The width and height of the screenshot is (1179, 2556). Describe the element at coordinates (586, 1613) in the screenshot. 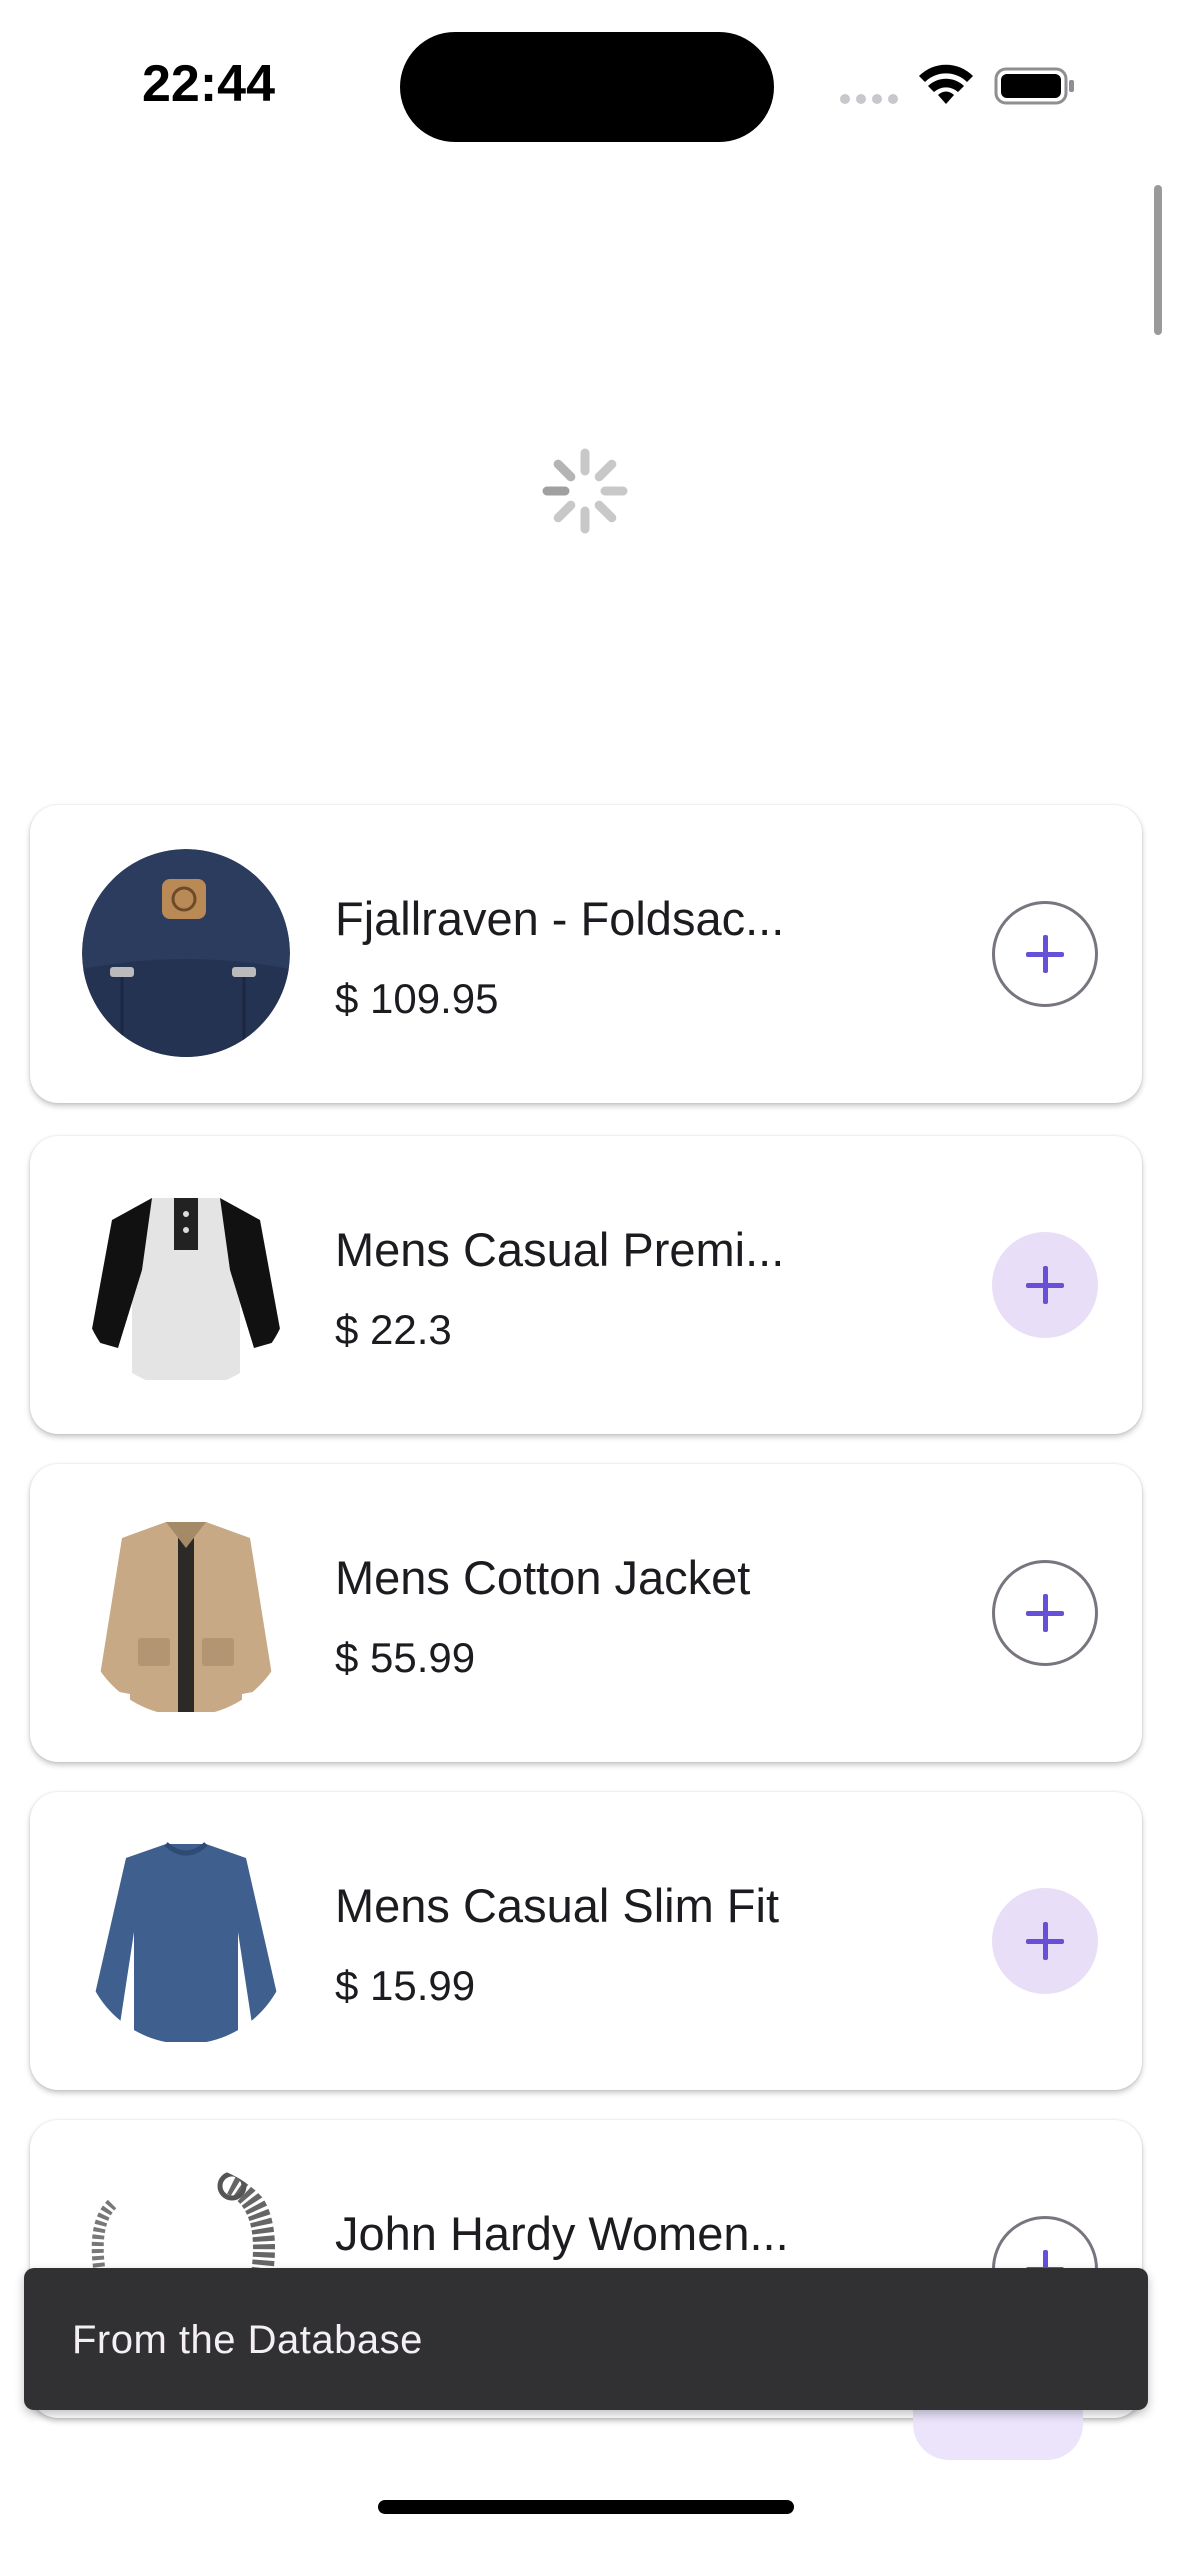

I see `product-card: Mens Cotton Jacket $ 55.99` at that location.